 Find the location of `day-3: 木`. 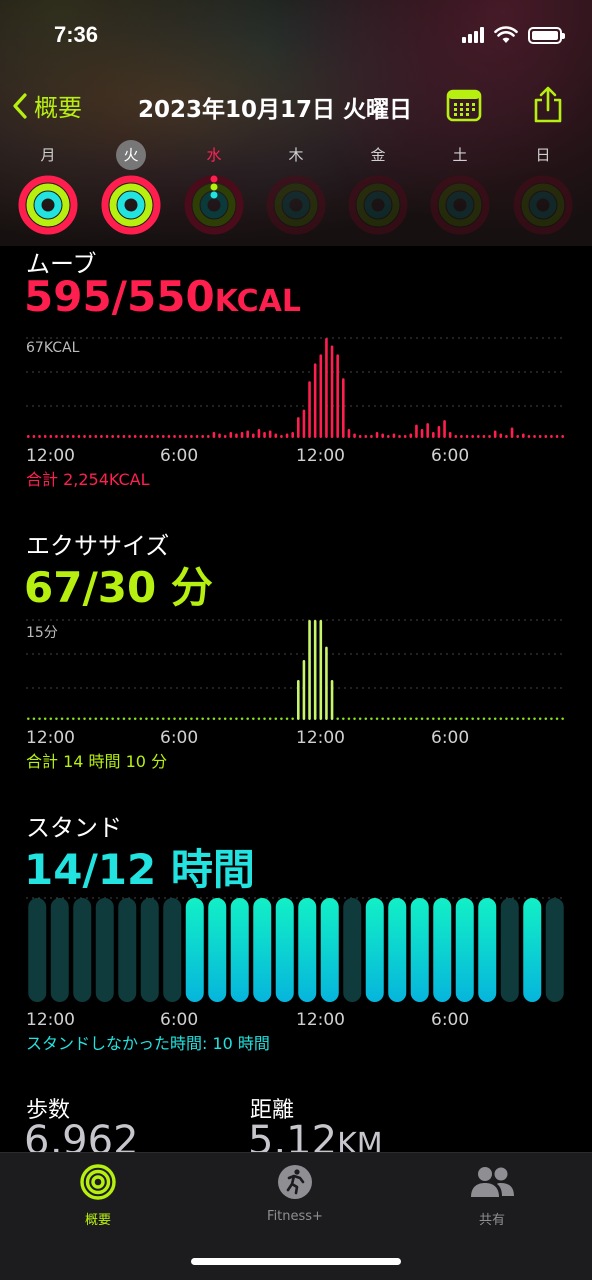

day-3: 木 is located at coordinates (296, 188).